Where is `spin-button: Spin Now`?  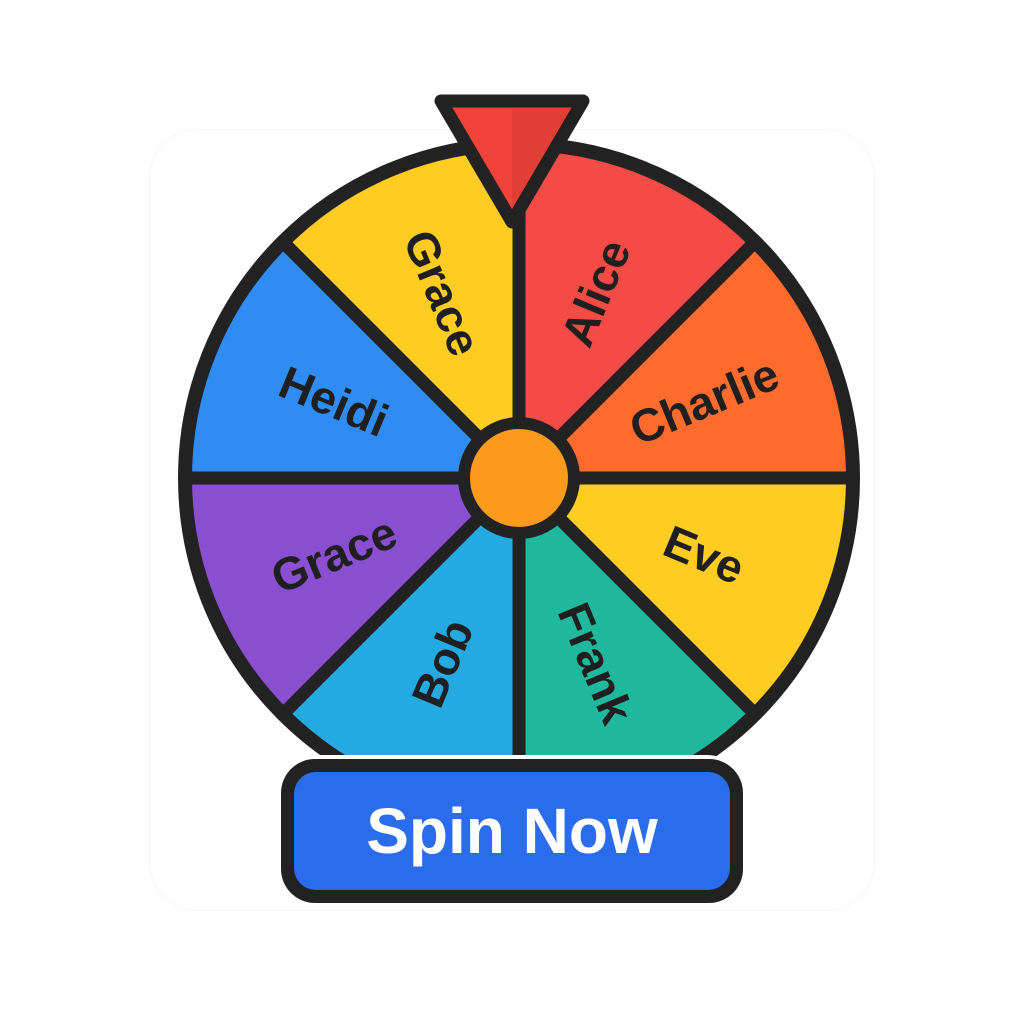 spin-button: Spin Now is located at coordinates (512, 831).